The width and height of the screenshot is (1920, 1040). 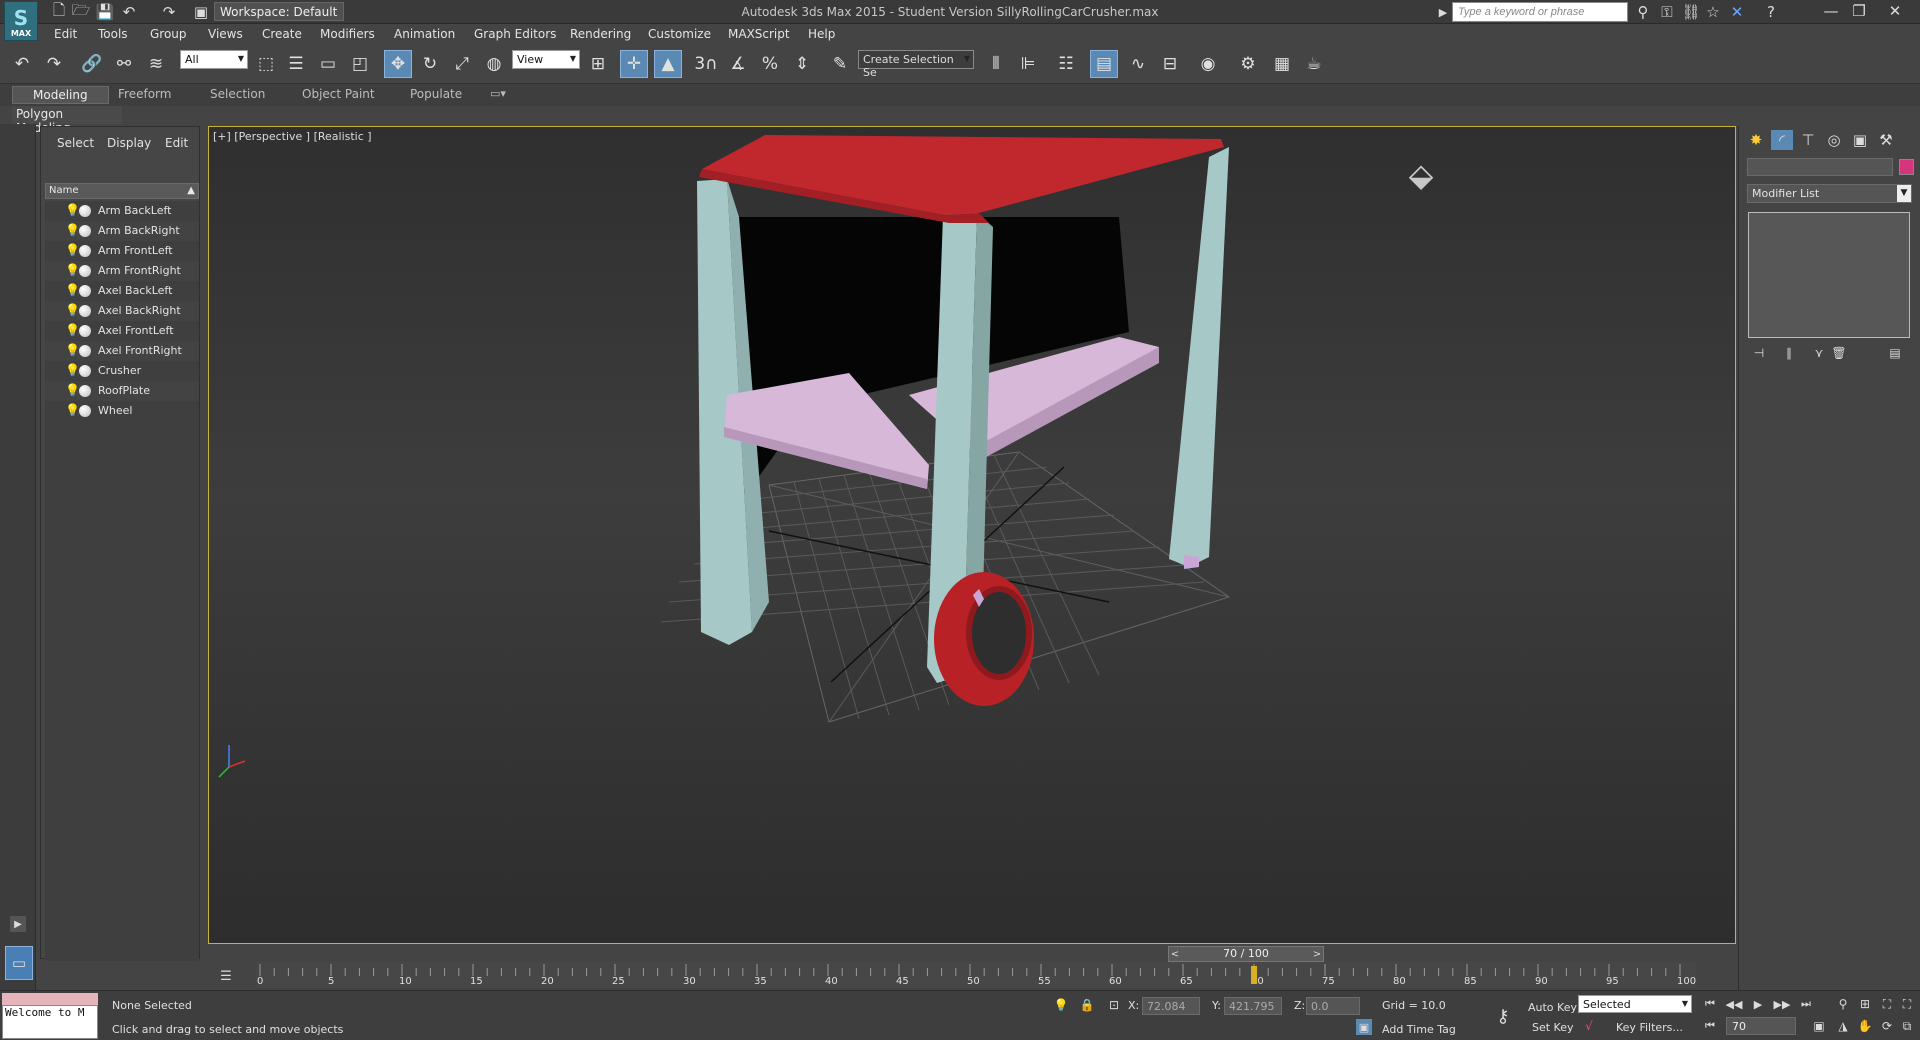 What do you see at coordinates (122, 331) in the screenshot?
I see `list-item: 💡 Axel FrontLeft` at bounding box center [122, 331].